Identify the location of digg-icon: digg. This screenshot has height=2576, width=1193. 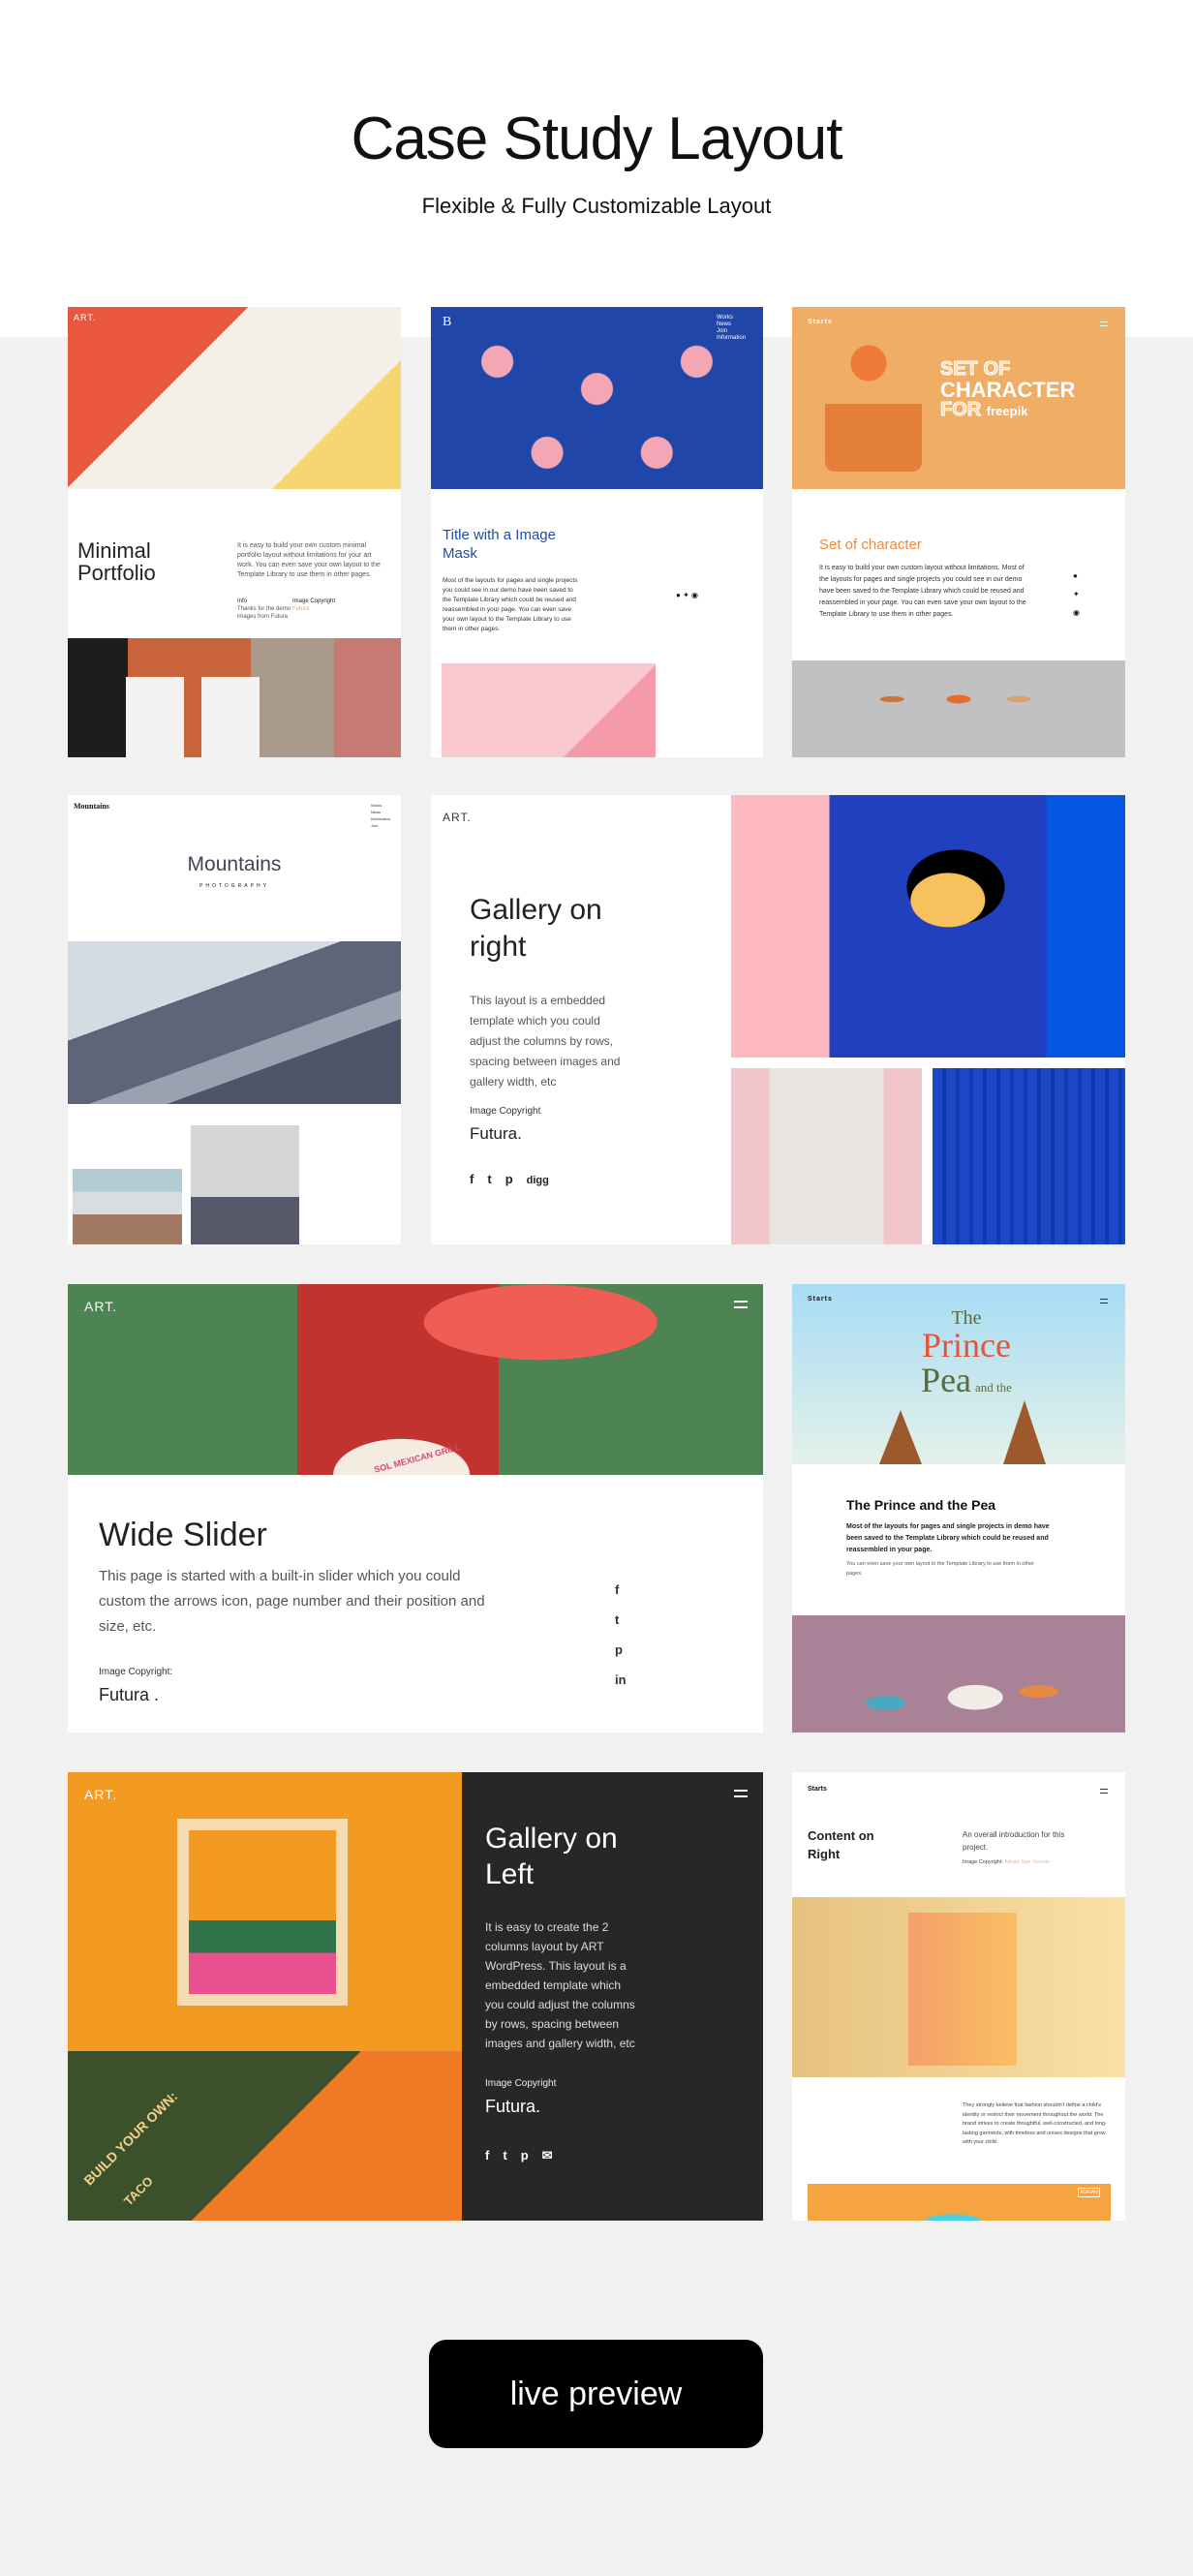
(538, 1180).